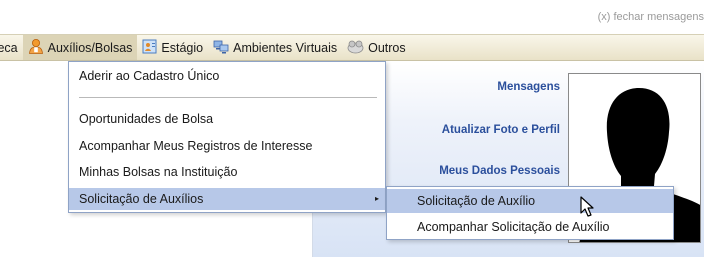  I want to click on menu-estagio-label: Estágio, so click(182, 47).